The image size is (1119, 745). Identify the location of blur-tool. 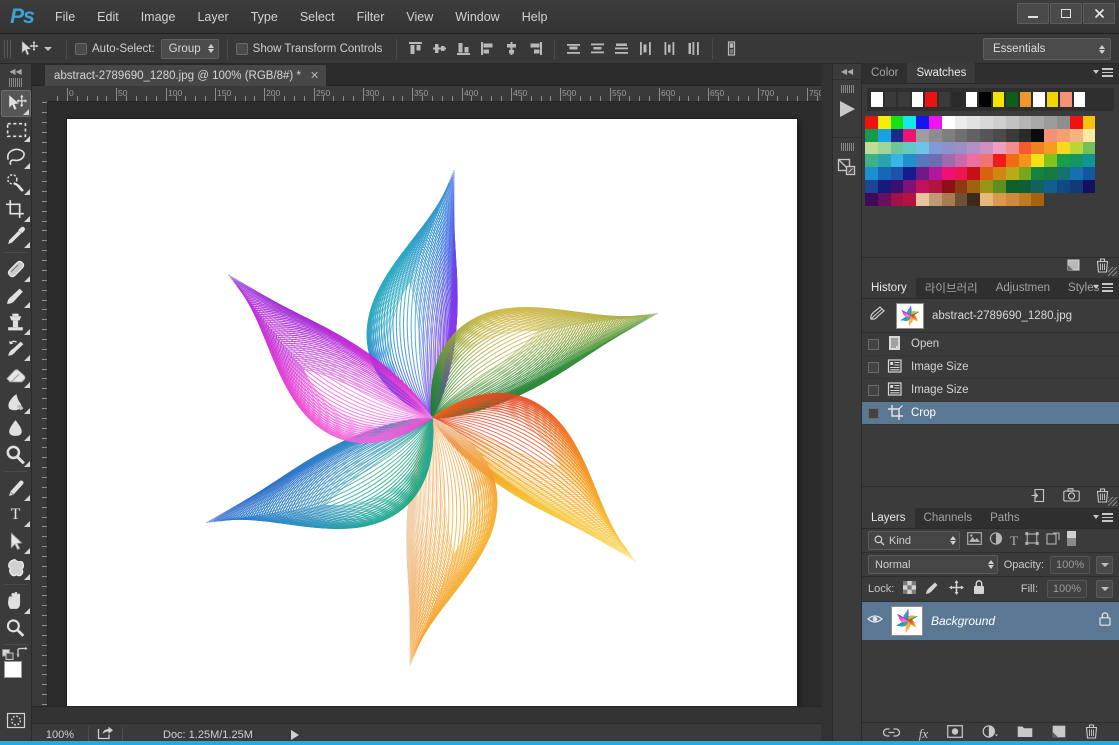
(16, 428).